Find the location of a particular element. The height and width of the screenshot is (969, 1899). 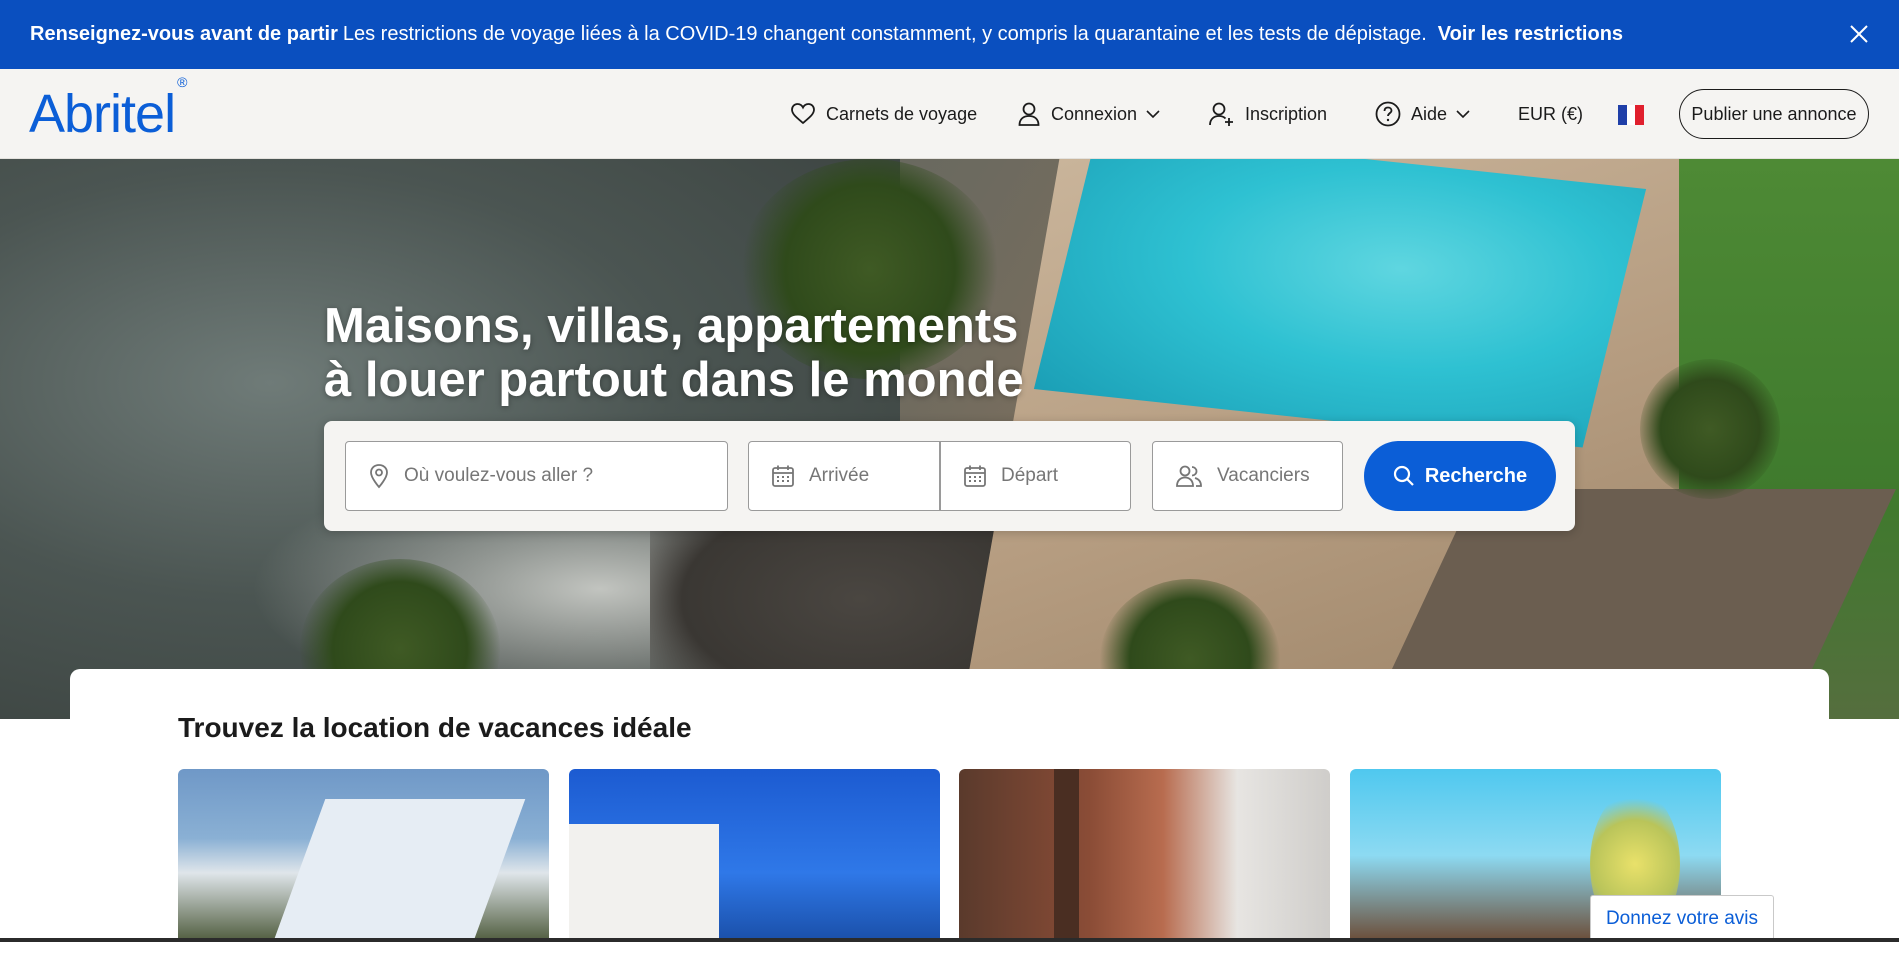

search-button: Recherche is located at coordinates (1460, 476).